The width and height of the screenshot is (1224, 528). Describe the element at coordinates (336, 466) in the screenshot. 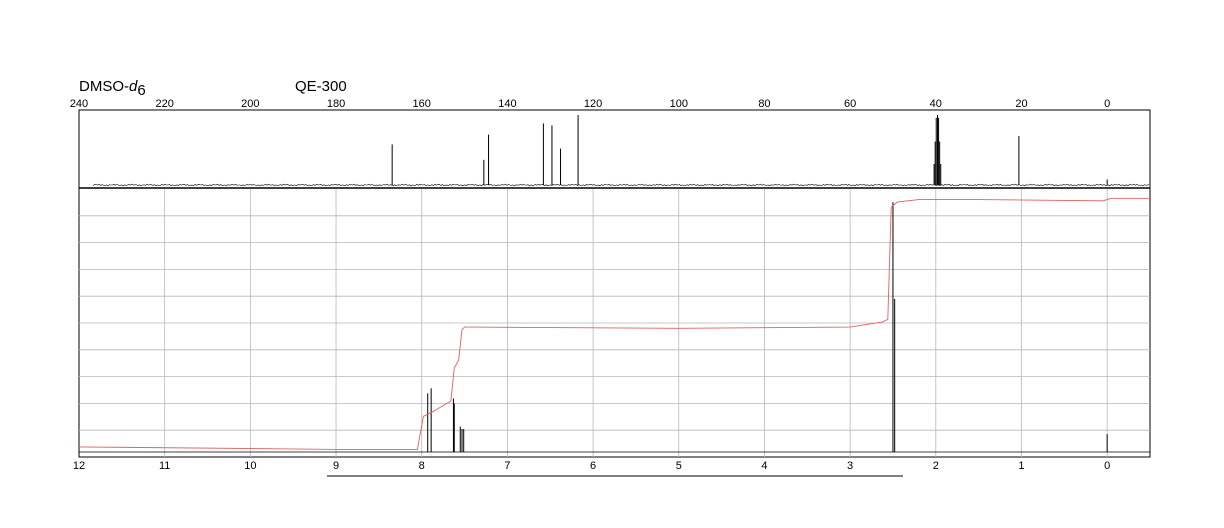

I see `h1-tick-label: 9` at that location.